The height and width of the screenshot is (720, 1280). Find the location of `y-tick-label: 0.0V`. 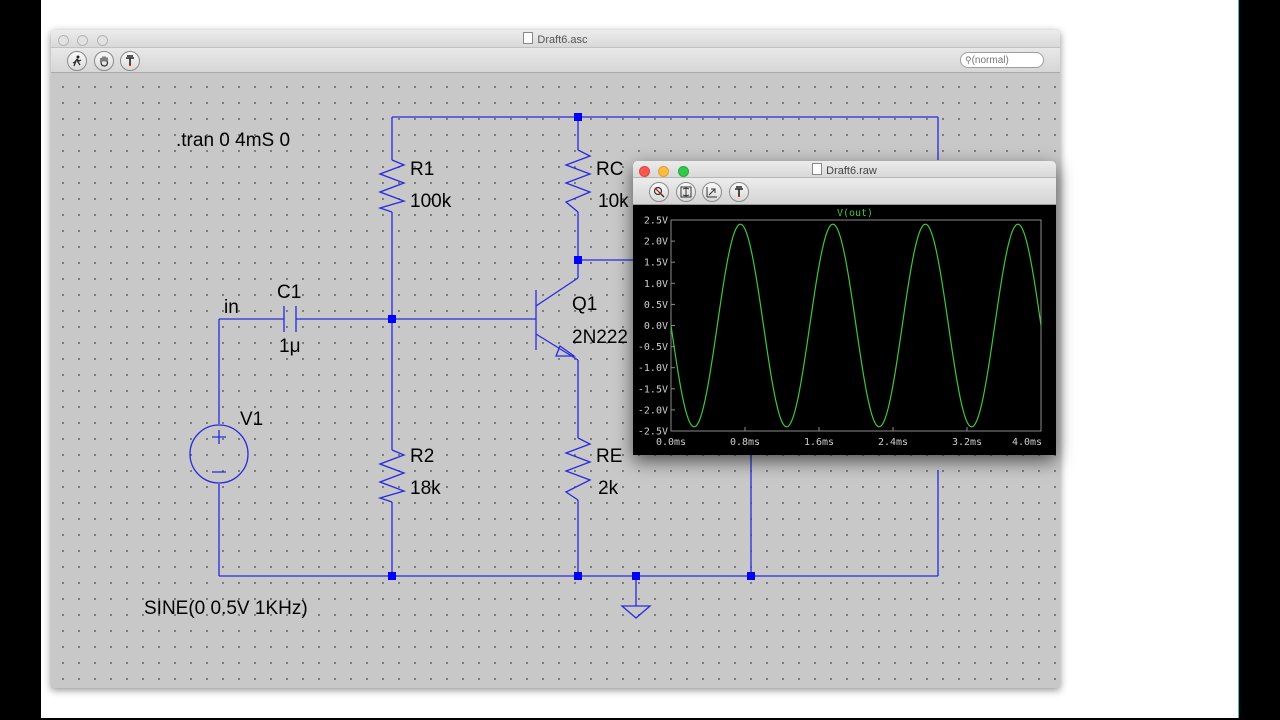

y-tick-label: 0.0V is located at coordinates (656, 326).